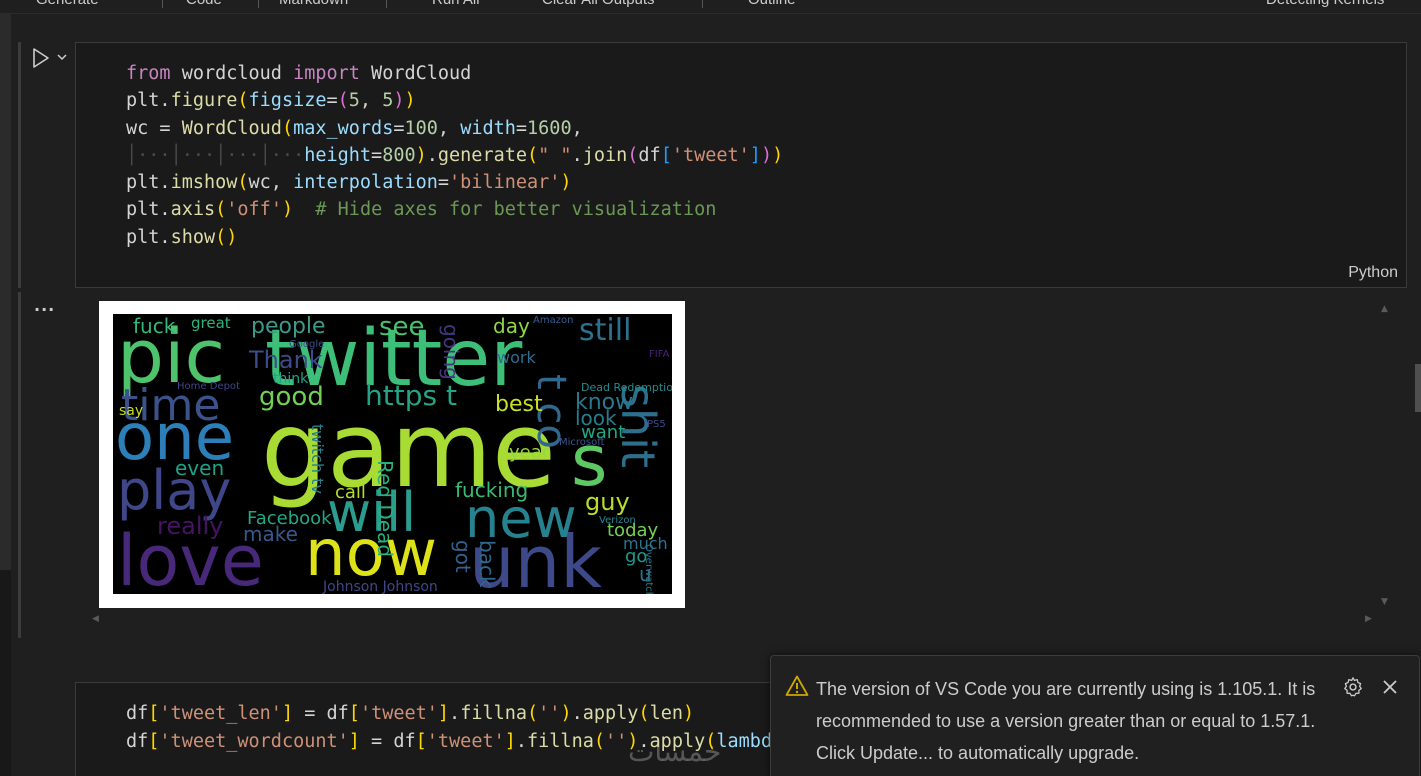 The image size is (1421, 776). What do you see at coordinates (454, 100) in the screenshot?
I see `code-line: plt.figure(figsize=(5, 5))` at bounding box center [454, 100].